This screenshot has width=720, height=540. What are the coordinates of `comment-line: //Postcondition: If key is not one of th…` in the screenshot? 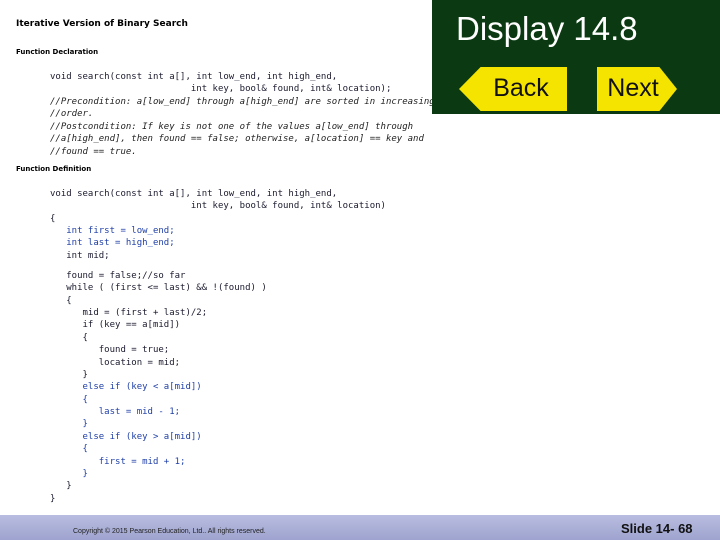 It's located at (232, 127).